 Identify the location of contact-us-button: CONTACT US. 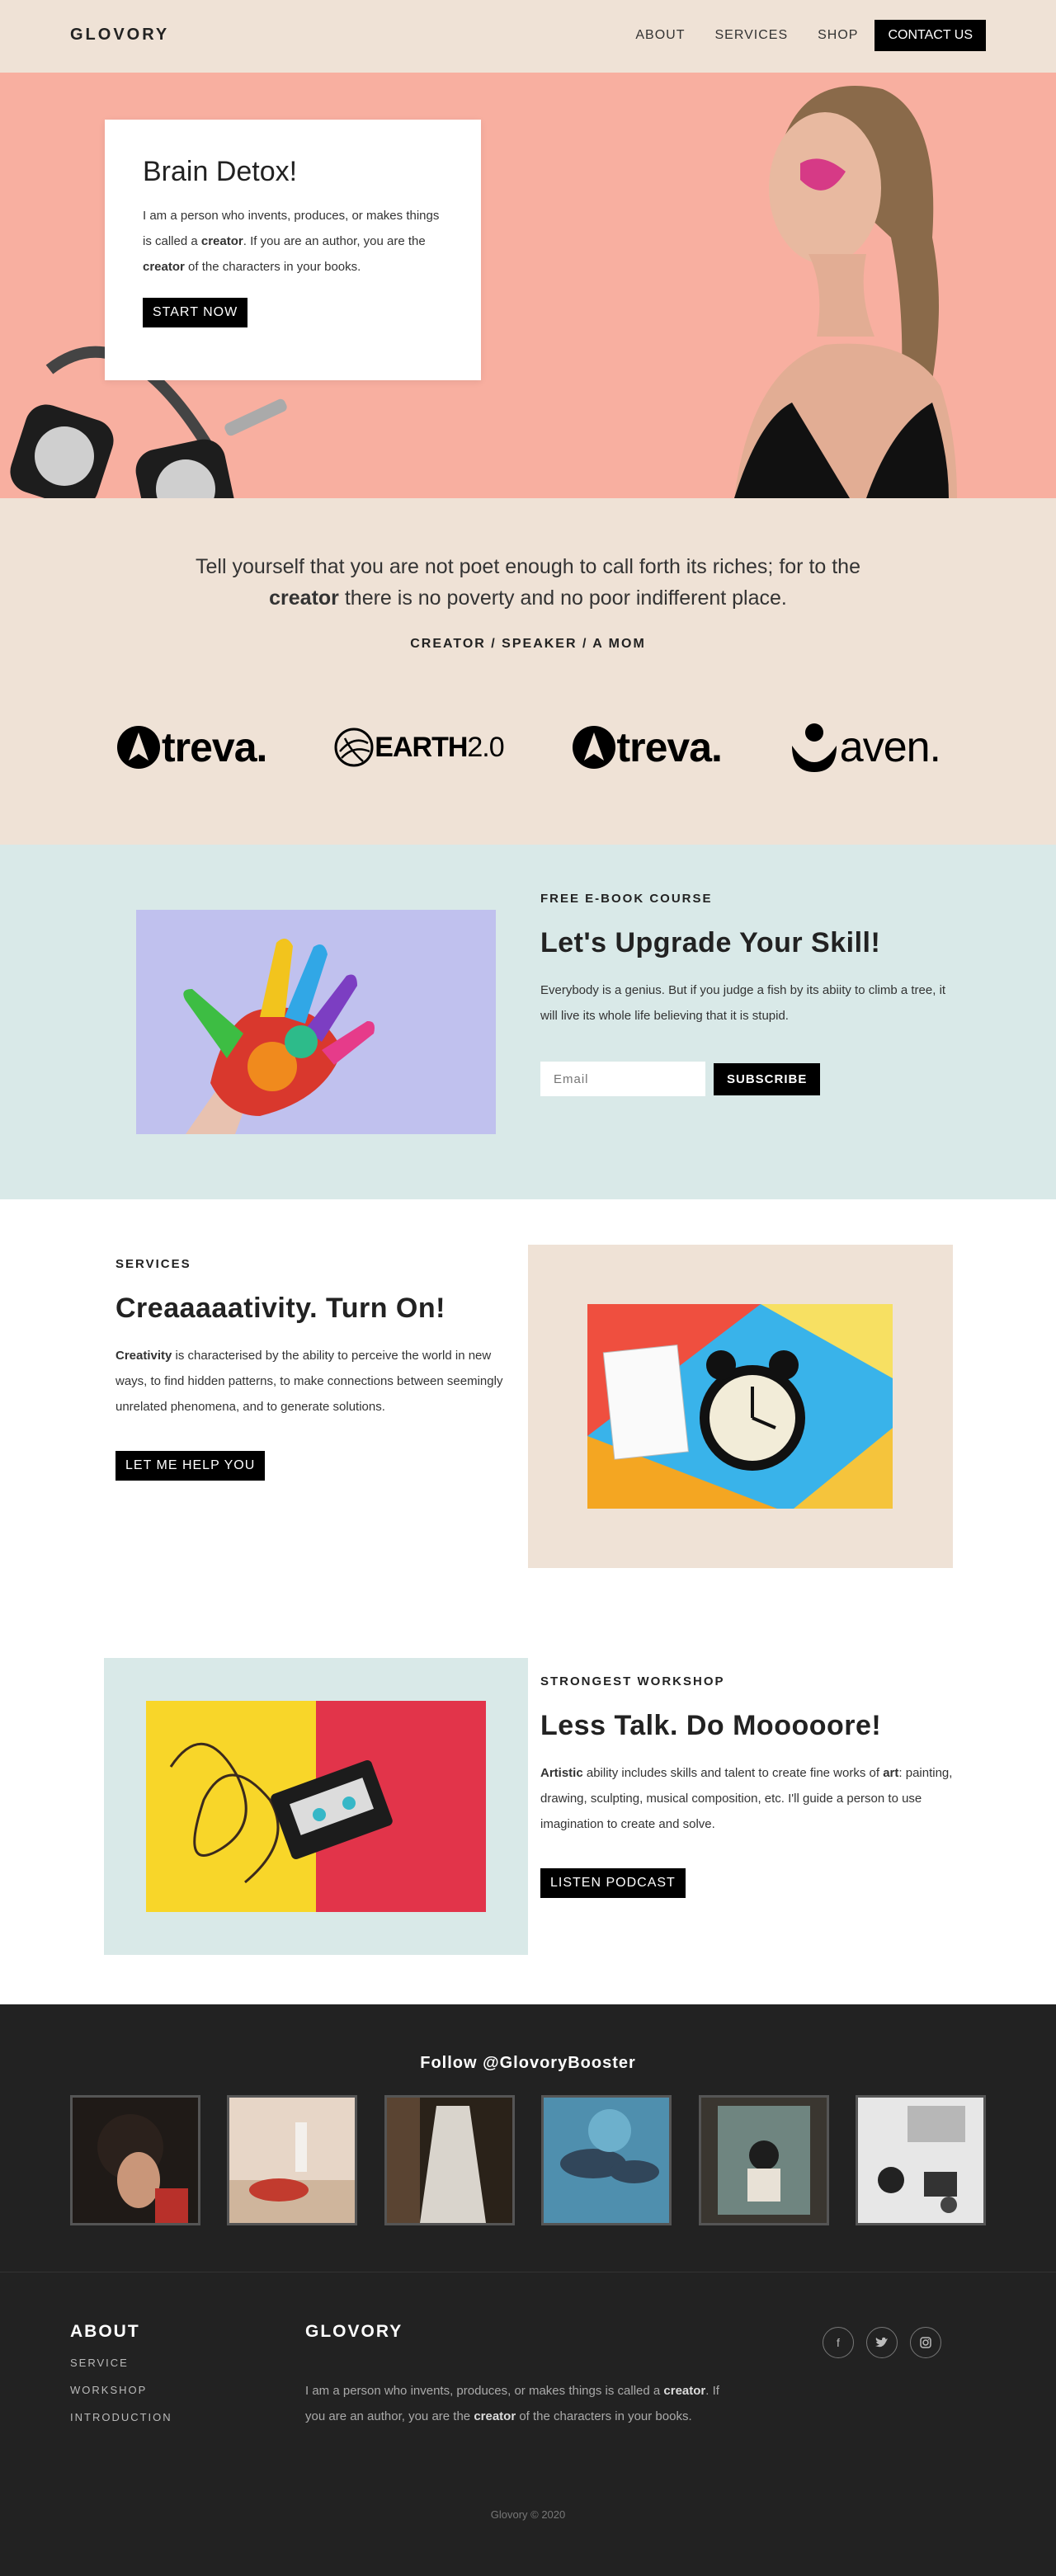
(930, 35).